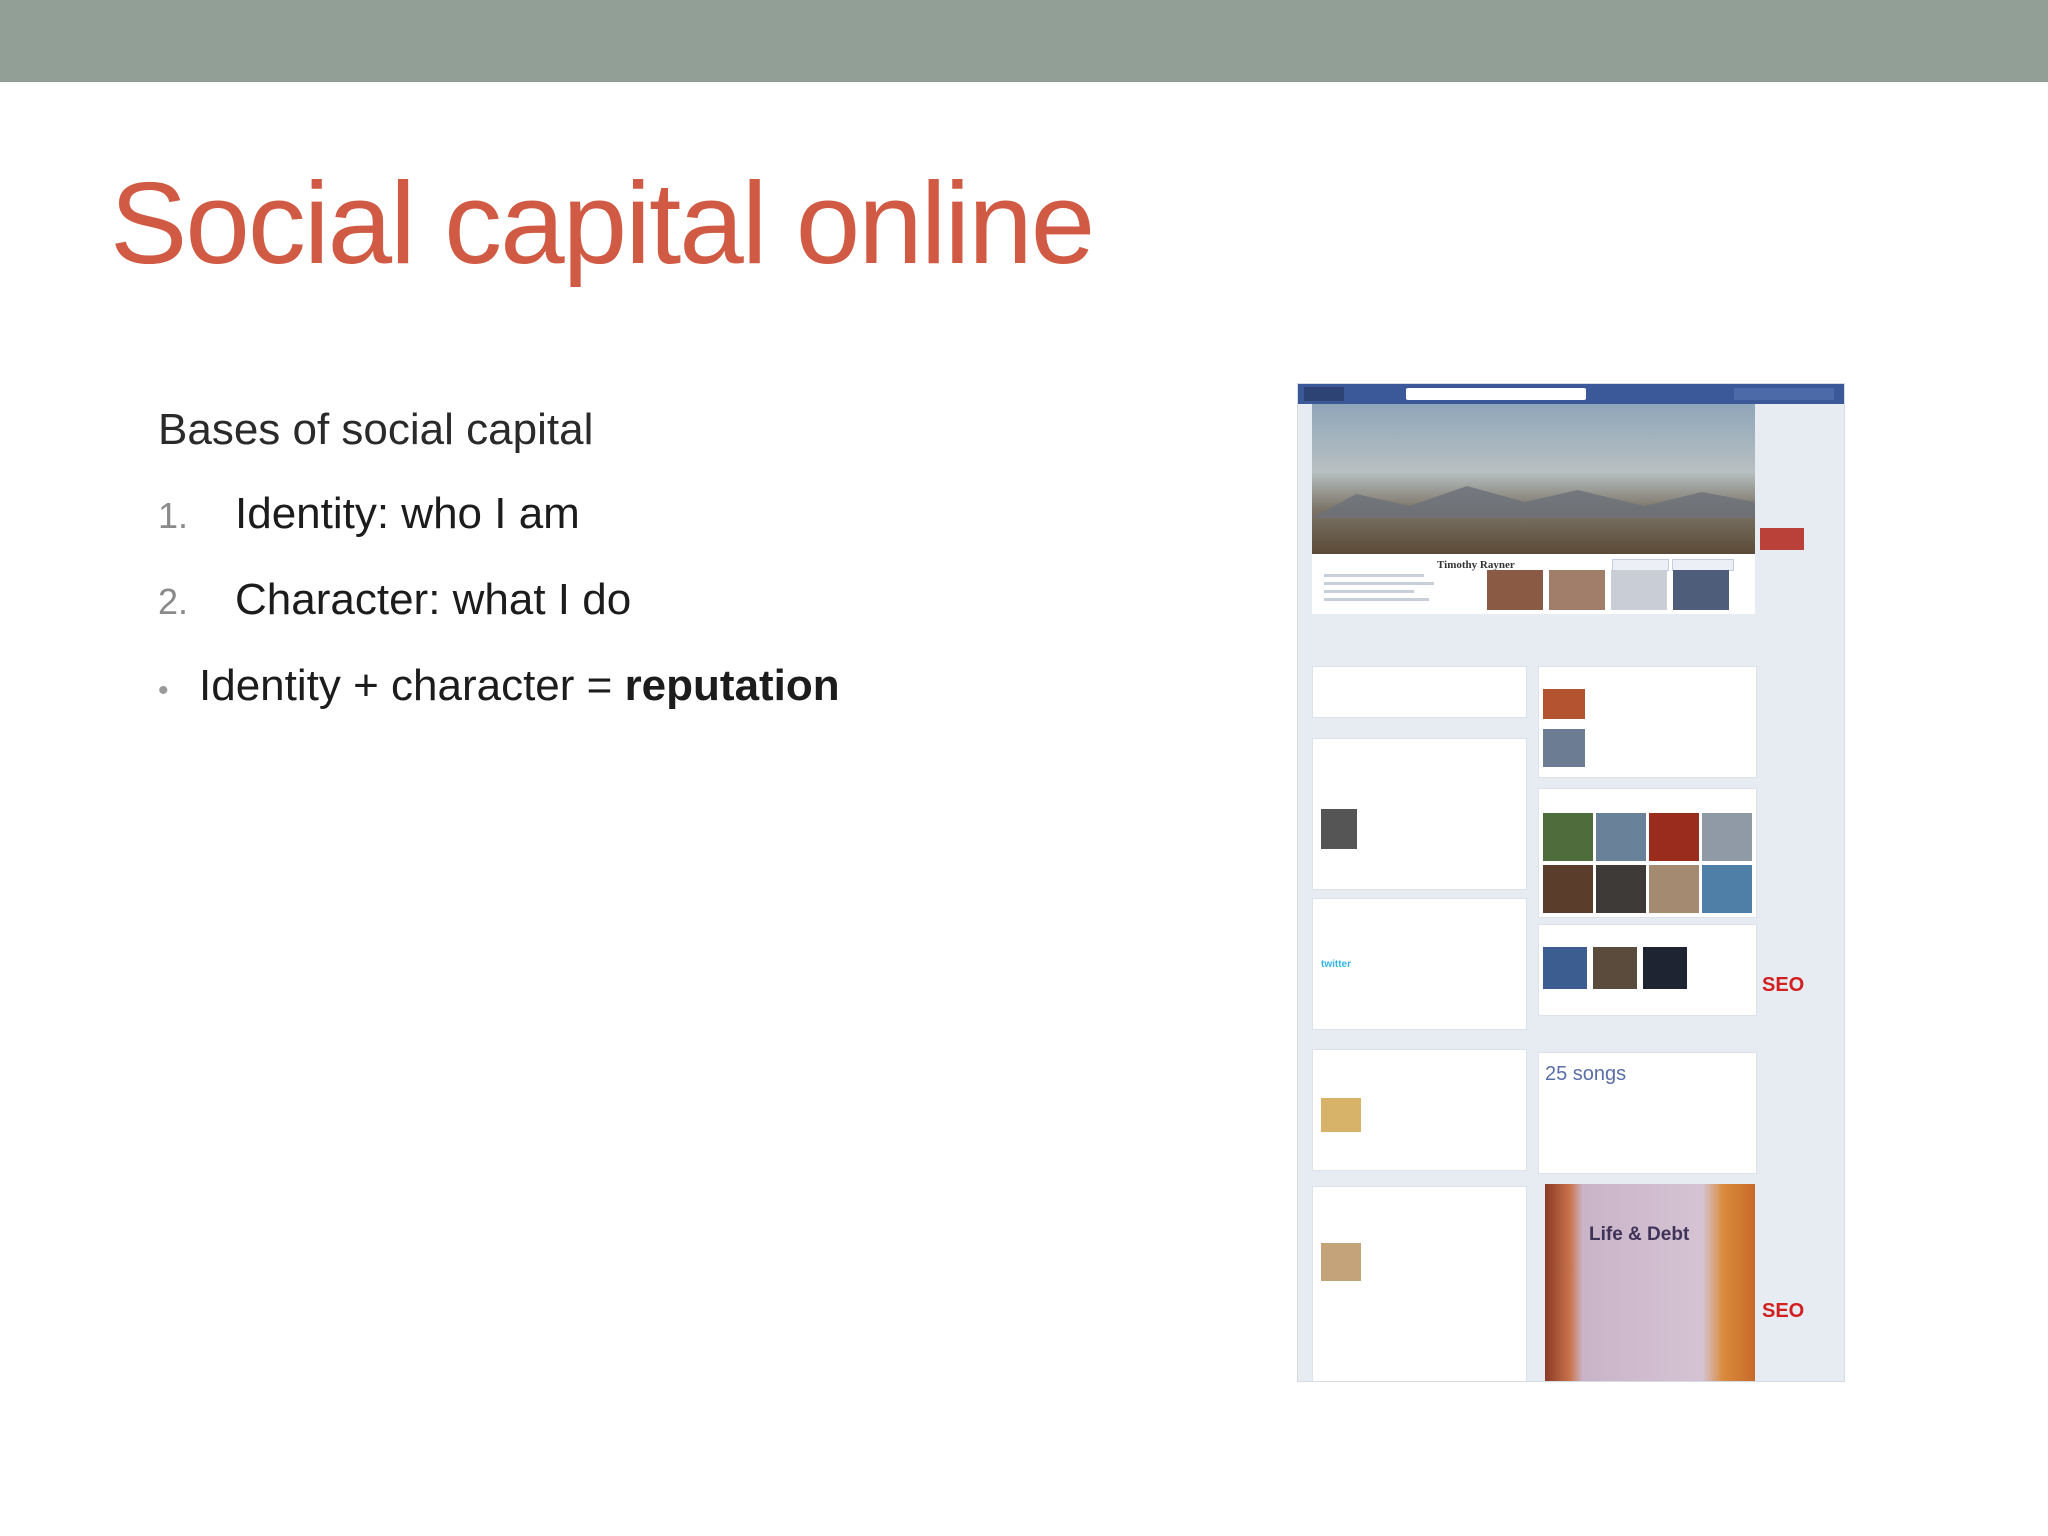 The height and width of the screenshot is (1536, 2048). I want to click on likes-box, so click(1647, 970).